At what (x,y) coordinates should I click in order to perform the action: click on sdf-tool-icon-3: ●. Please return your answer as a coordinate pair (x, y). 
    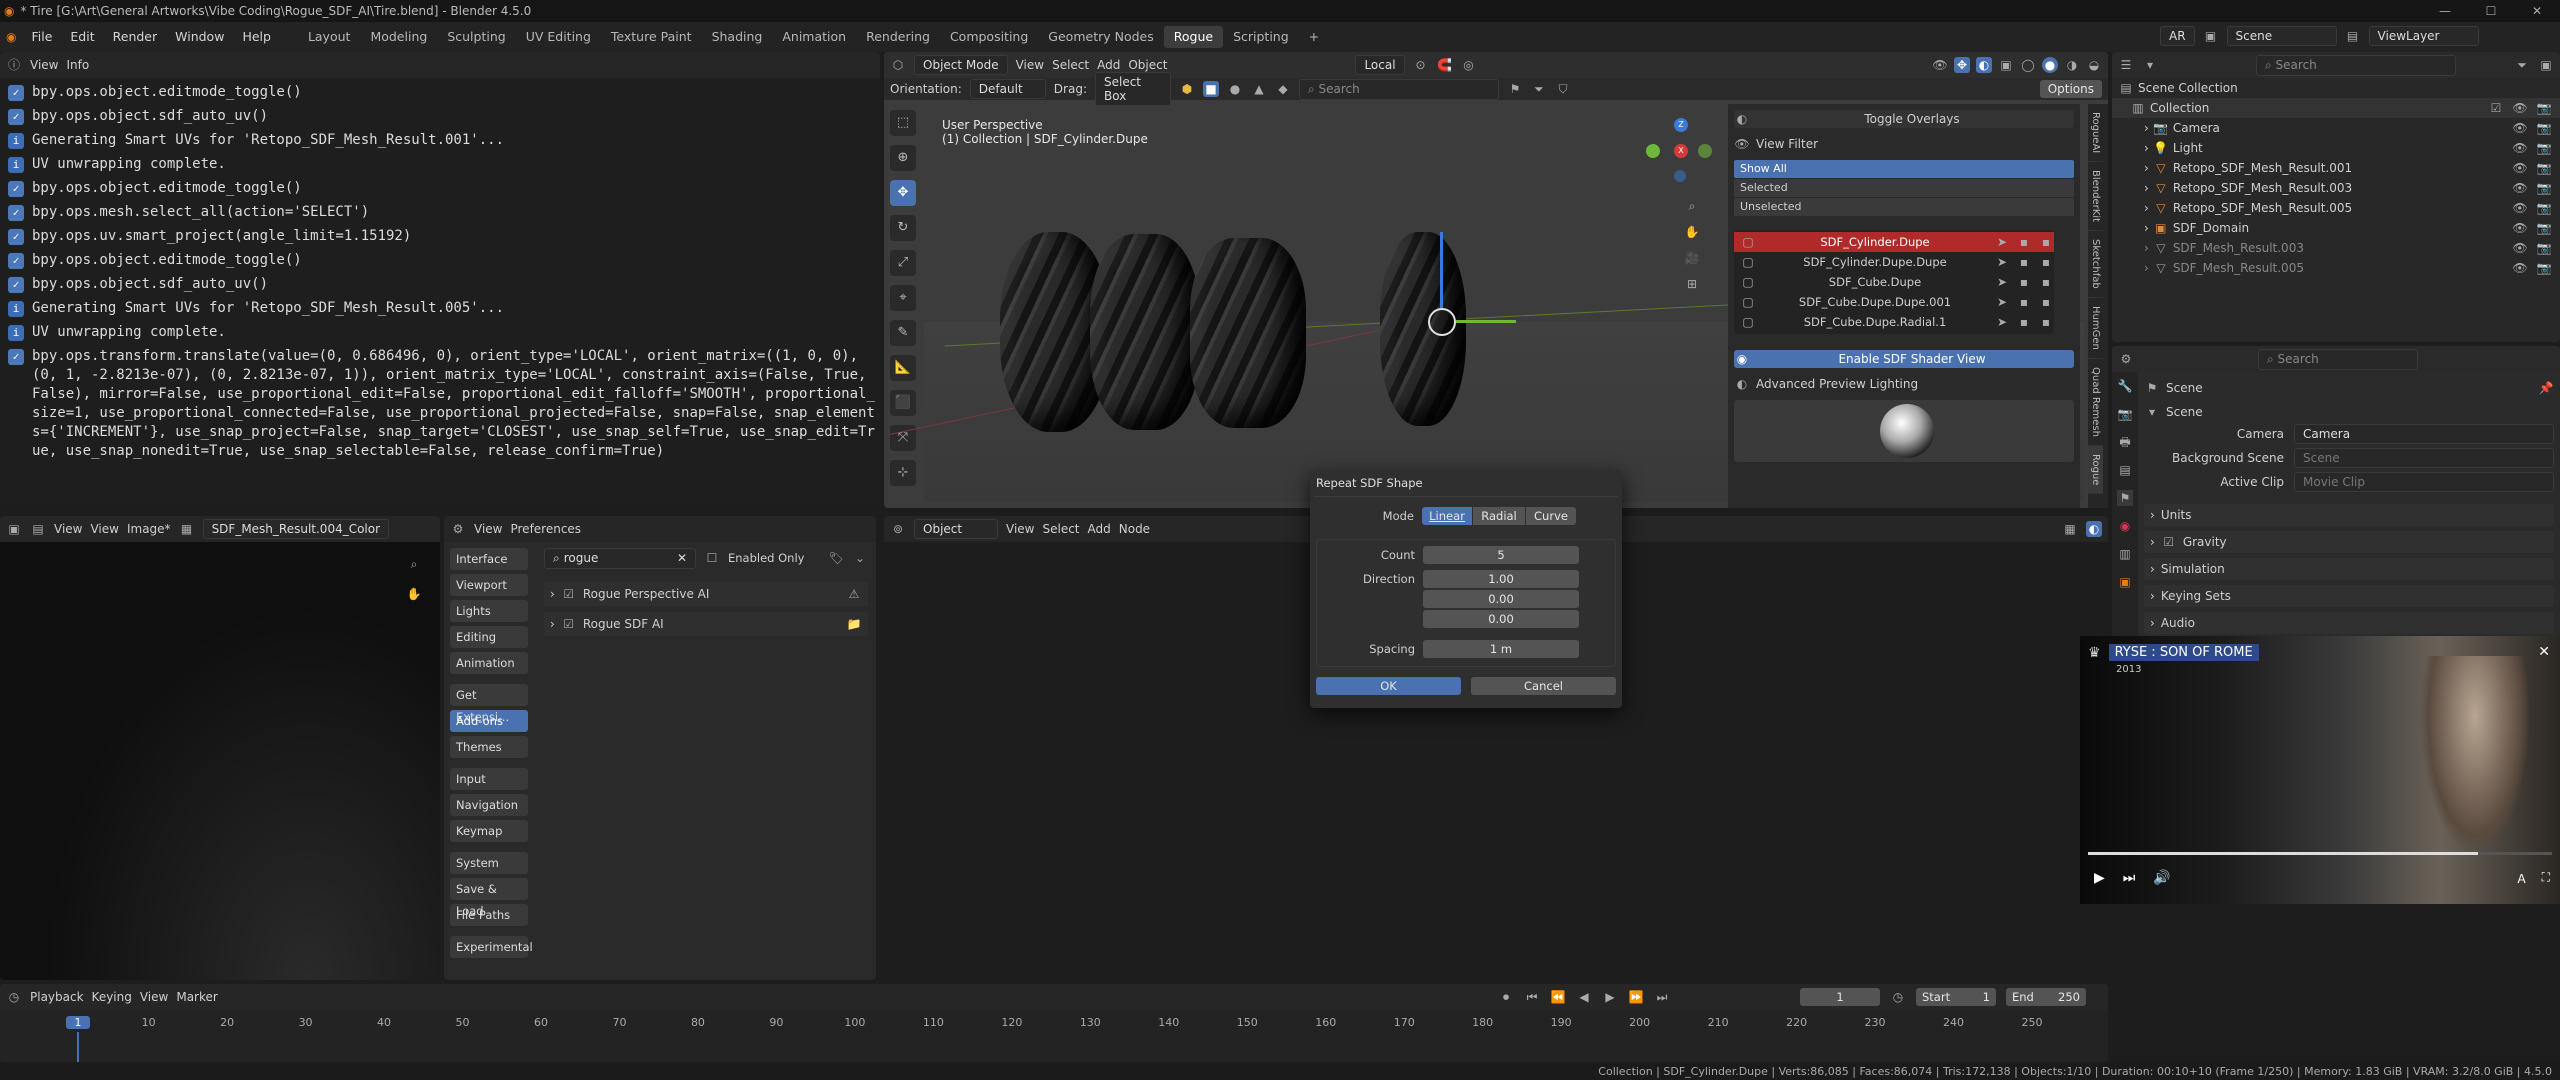
    Looking at the image, I should click on (1235, 89).